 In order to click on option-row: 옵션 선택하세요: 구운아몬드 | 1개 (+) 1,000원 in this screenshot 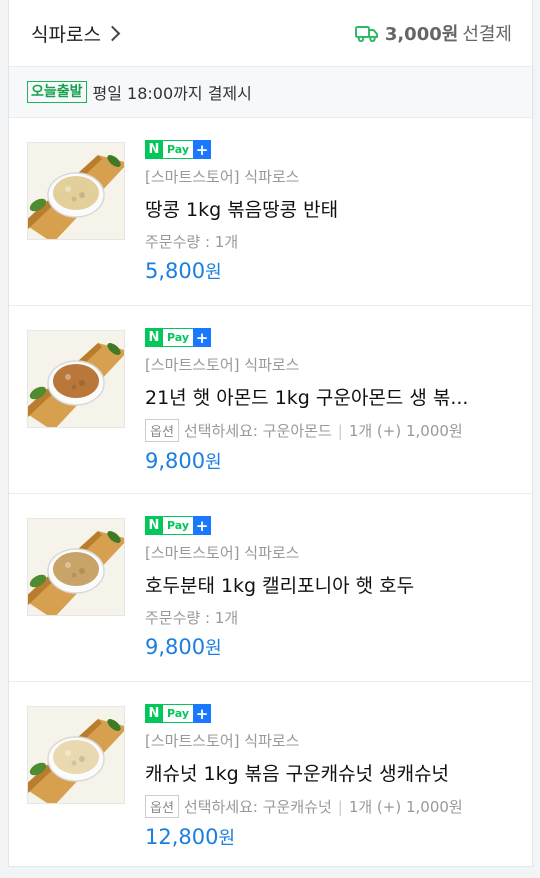, I will do `click(332, 430)`.